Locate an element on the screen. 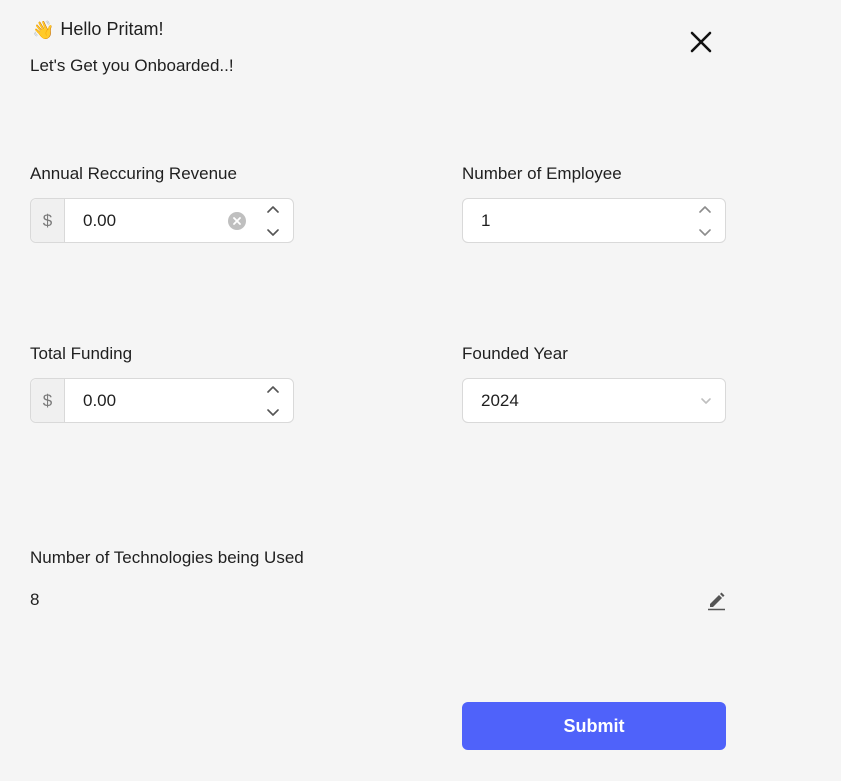 The width and height of the screenshot is (841, 781). funding-value: 0.00 is located at coordinates (165, 401).